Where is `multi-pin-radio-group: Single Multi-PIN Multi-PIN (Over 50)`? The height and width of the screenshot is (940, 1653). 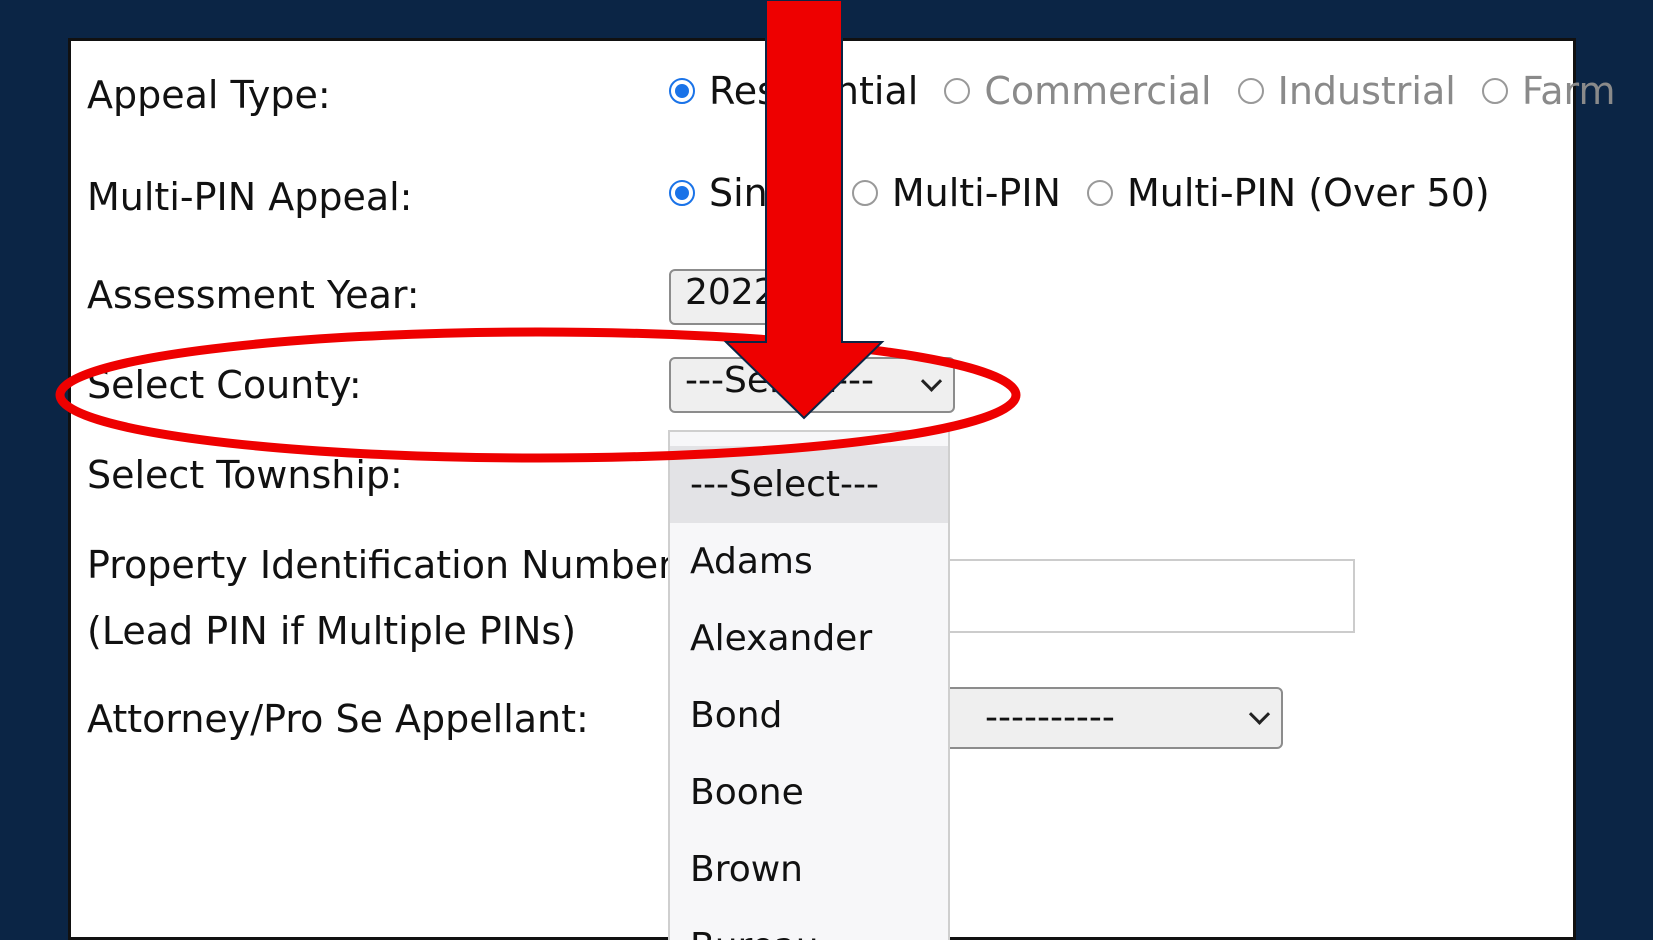
multi-pin-radio-group: Single Multi-PIN Multi-PIN (Over 50) is located at coordinates (1092, 193).